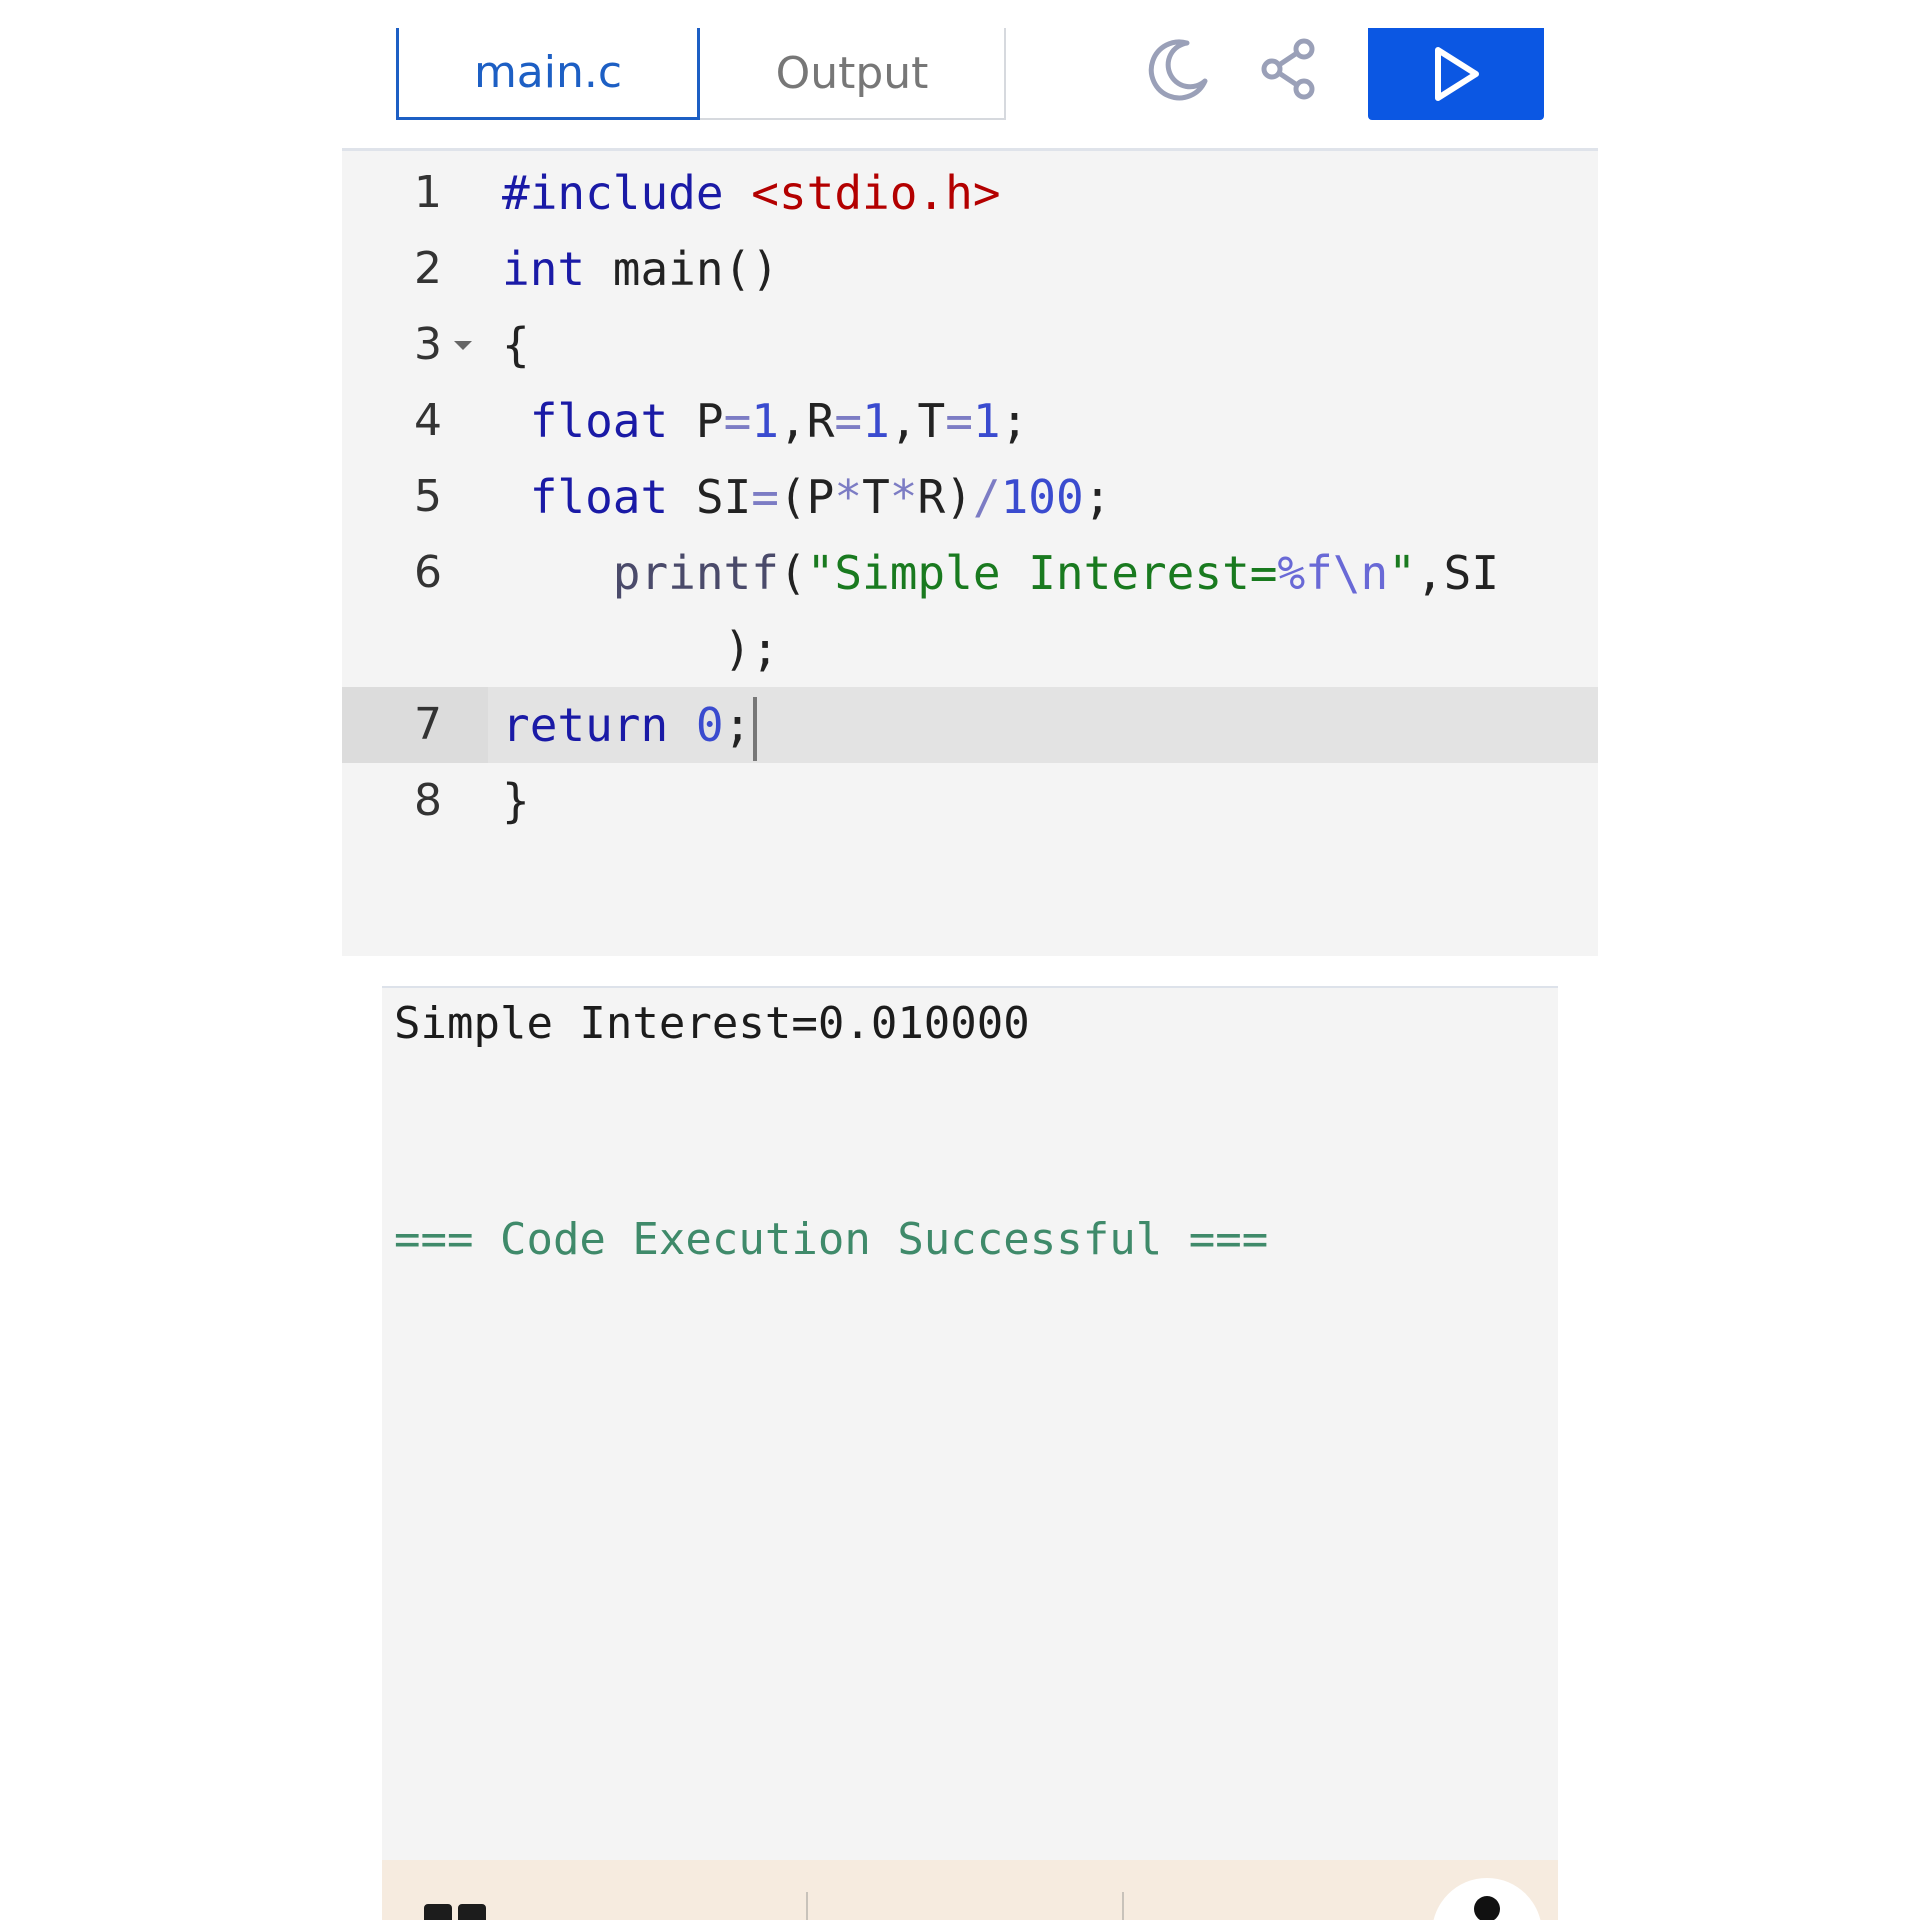 Image resolution: width=1920 pixels, height=1920 pixels. Describe the element at coordinates (970, 269) in the screenshot. I see `code-line: 2 int main()` at that location.